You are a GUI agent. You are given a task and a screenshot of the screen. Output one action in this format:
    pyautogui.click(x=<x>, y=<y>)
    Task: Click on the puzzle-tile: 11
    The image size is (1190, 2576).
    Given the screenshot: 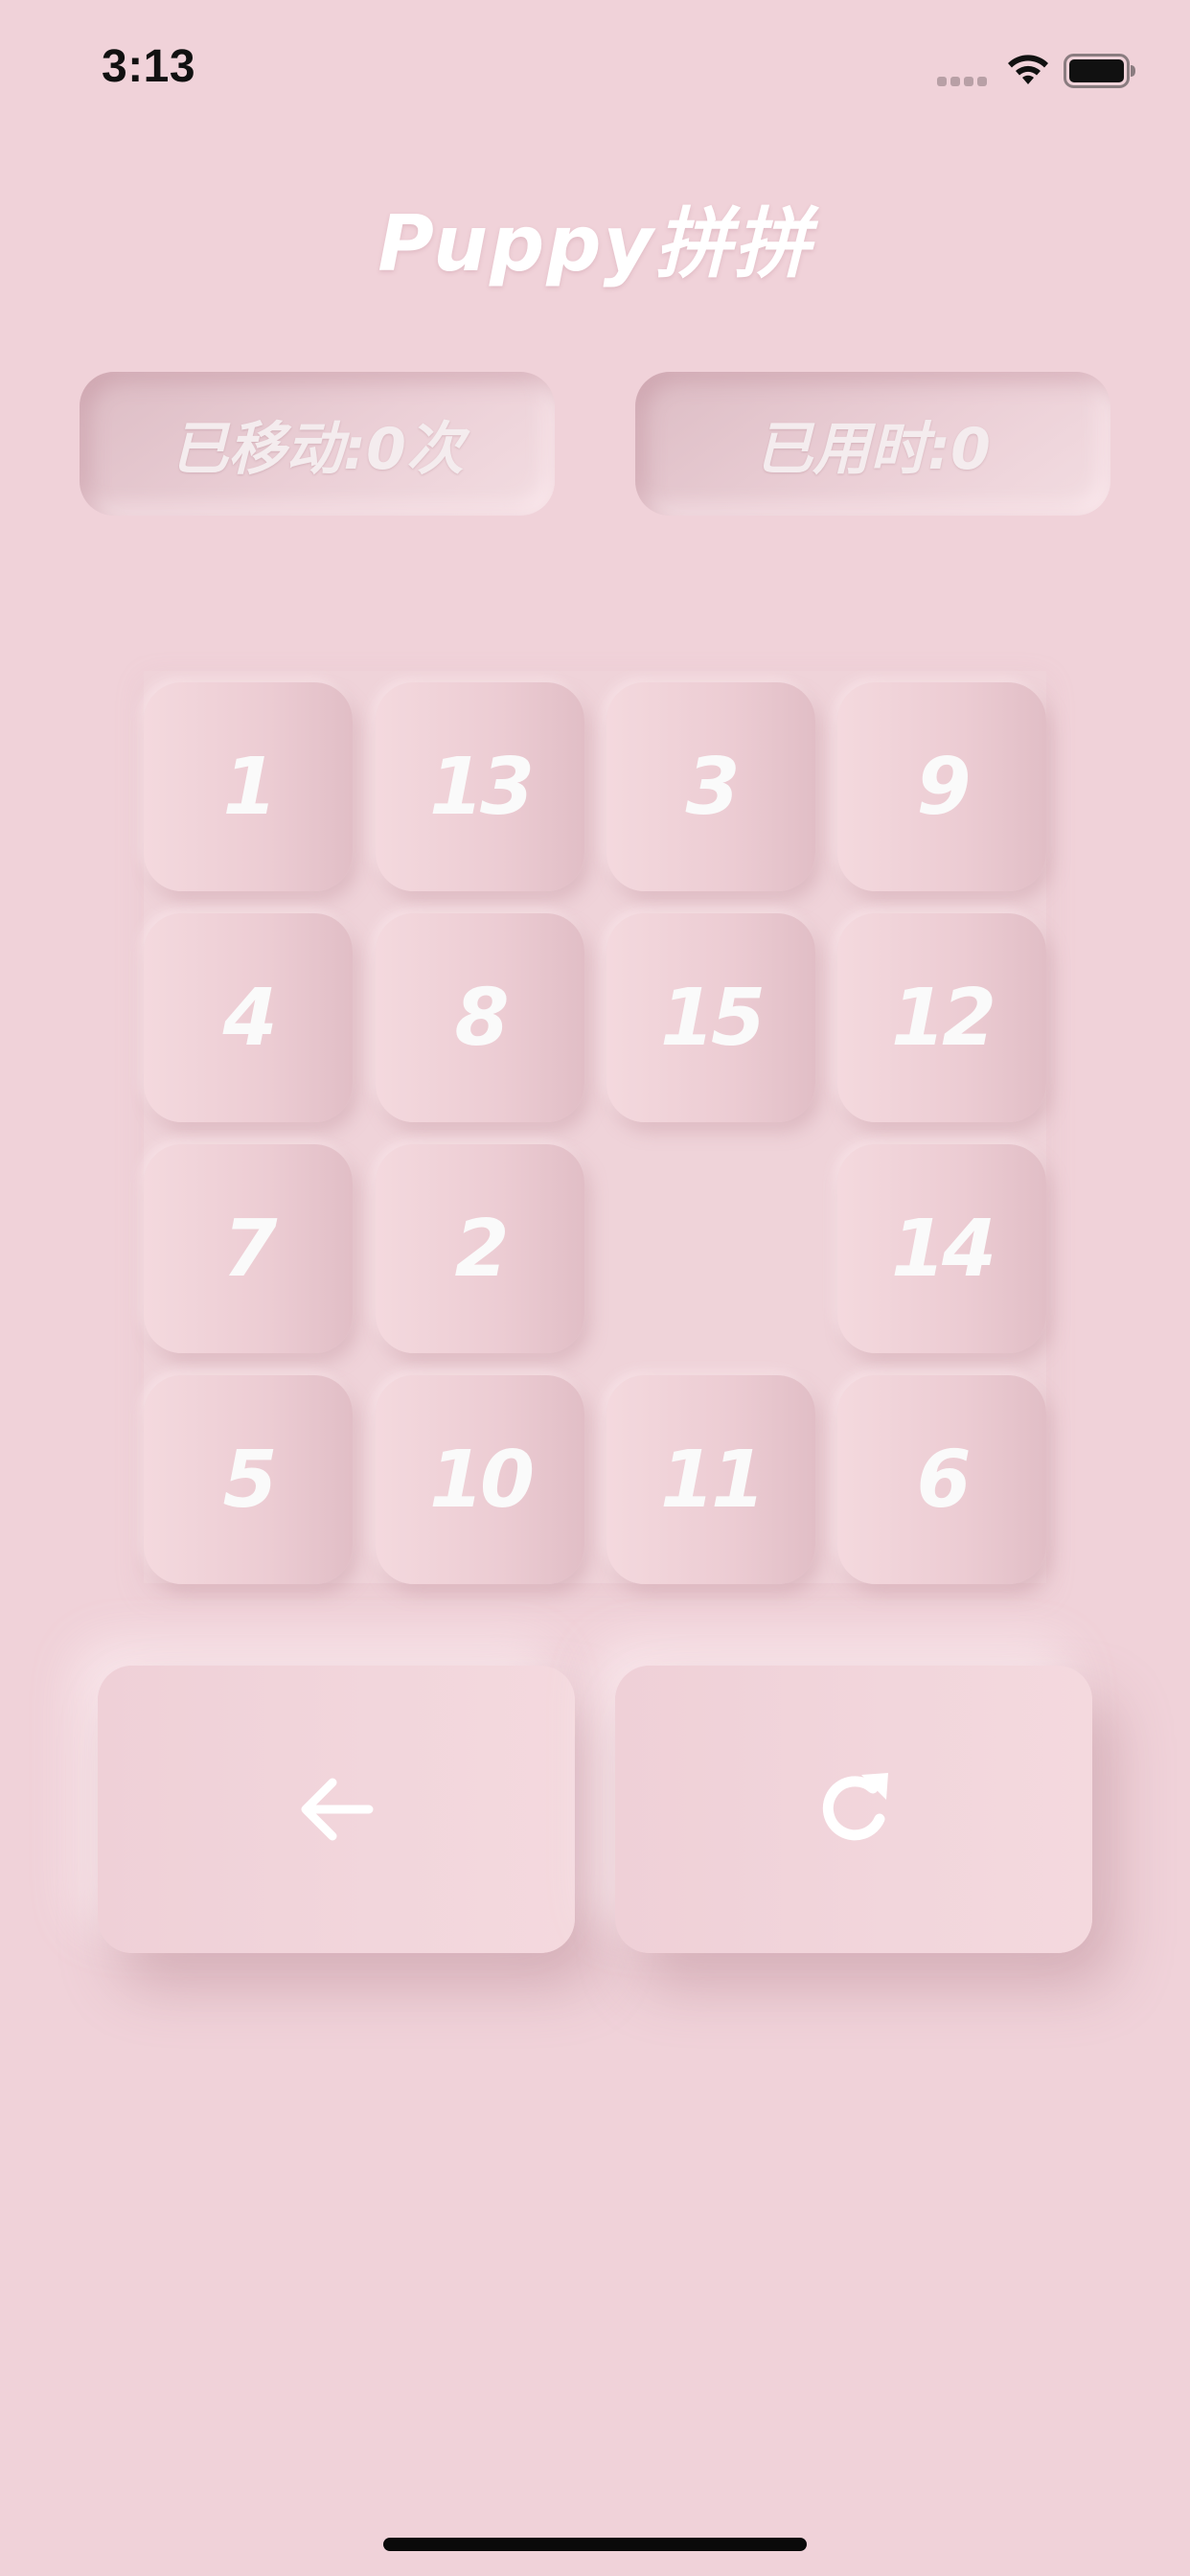 What is the action you would take?
    pyautogui.click(x=711, y=1479)
    